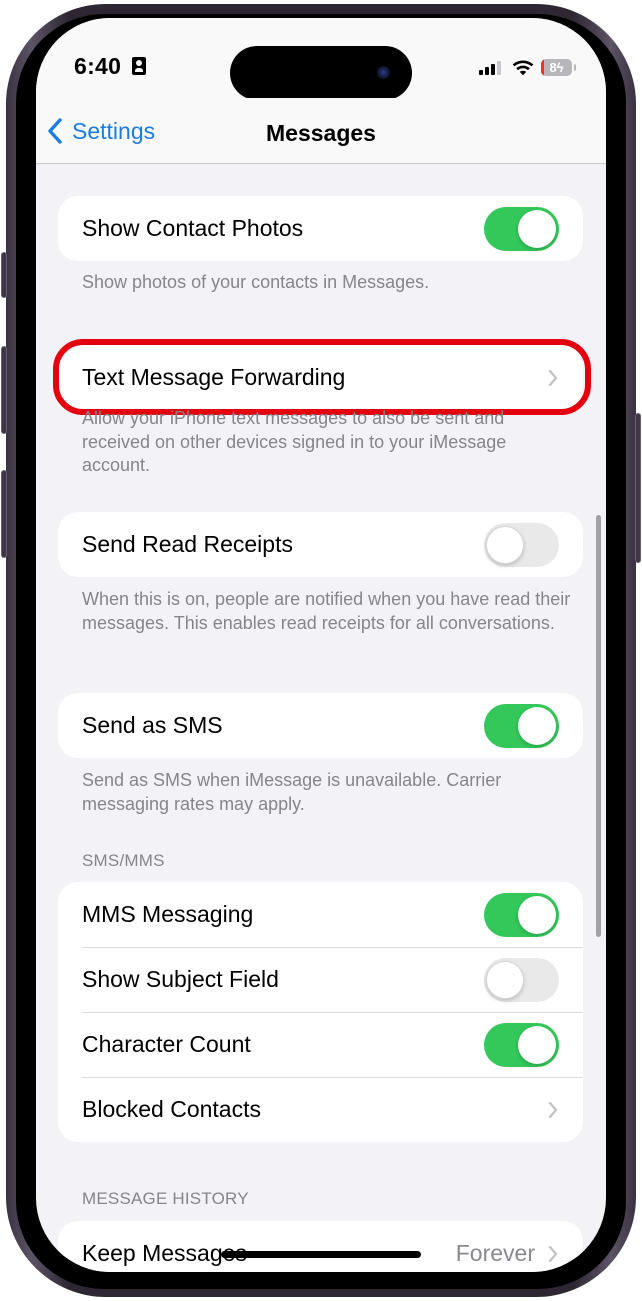  Describe the element at coordinates (166, 1044) in the screenshot. I see `row-label: Character Count` at that location.